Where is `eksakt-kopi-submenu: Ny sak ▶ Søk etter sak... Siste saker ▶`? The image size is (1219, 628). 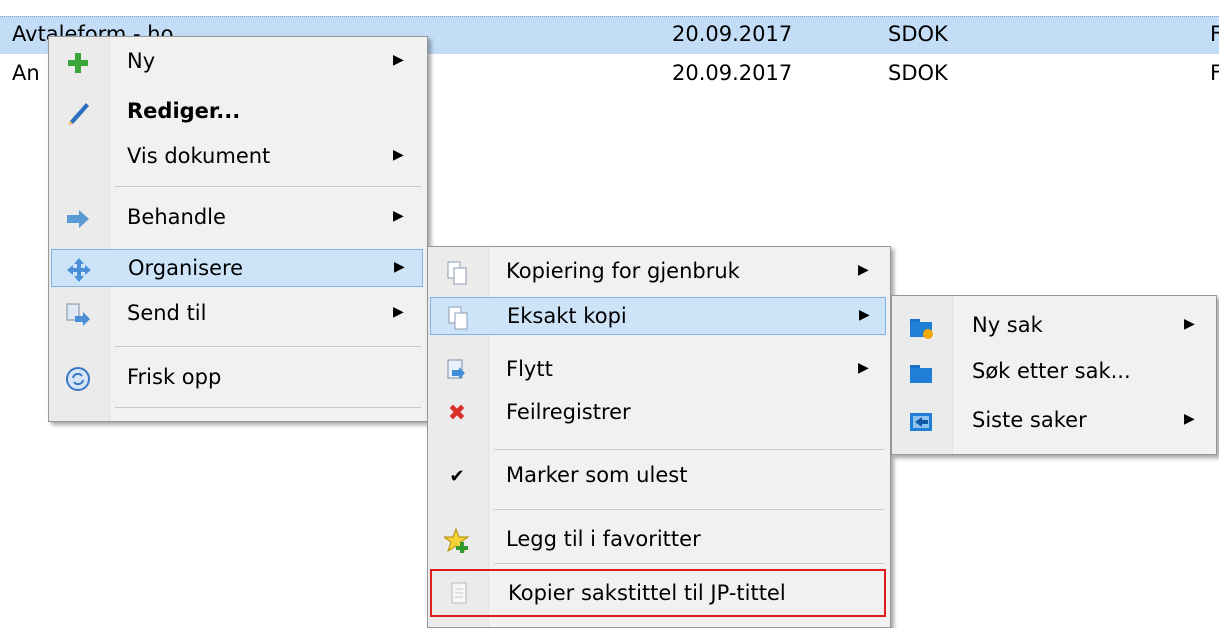
eksakt-kopi-submenu: Ny sak ▶ Søk etter sak... Siste saker ▶ is located at coordinates (1054, 375).